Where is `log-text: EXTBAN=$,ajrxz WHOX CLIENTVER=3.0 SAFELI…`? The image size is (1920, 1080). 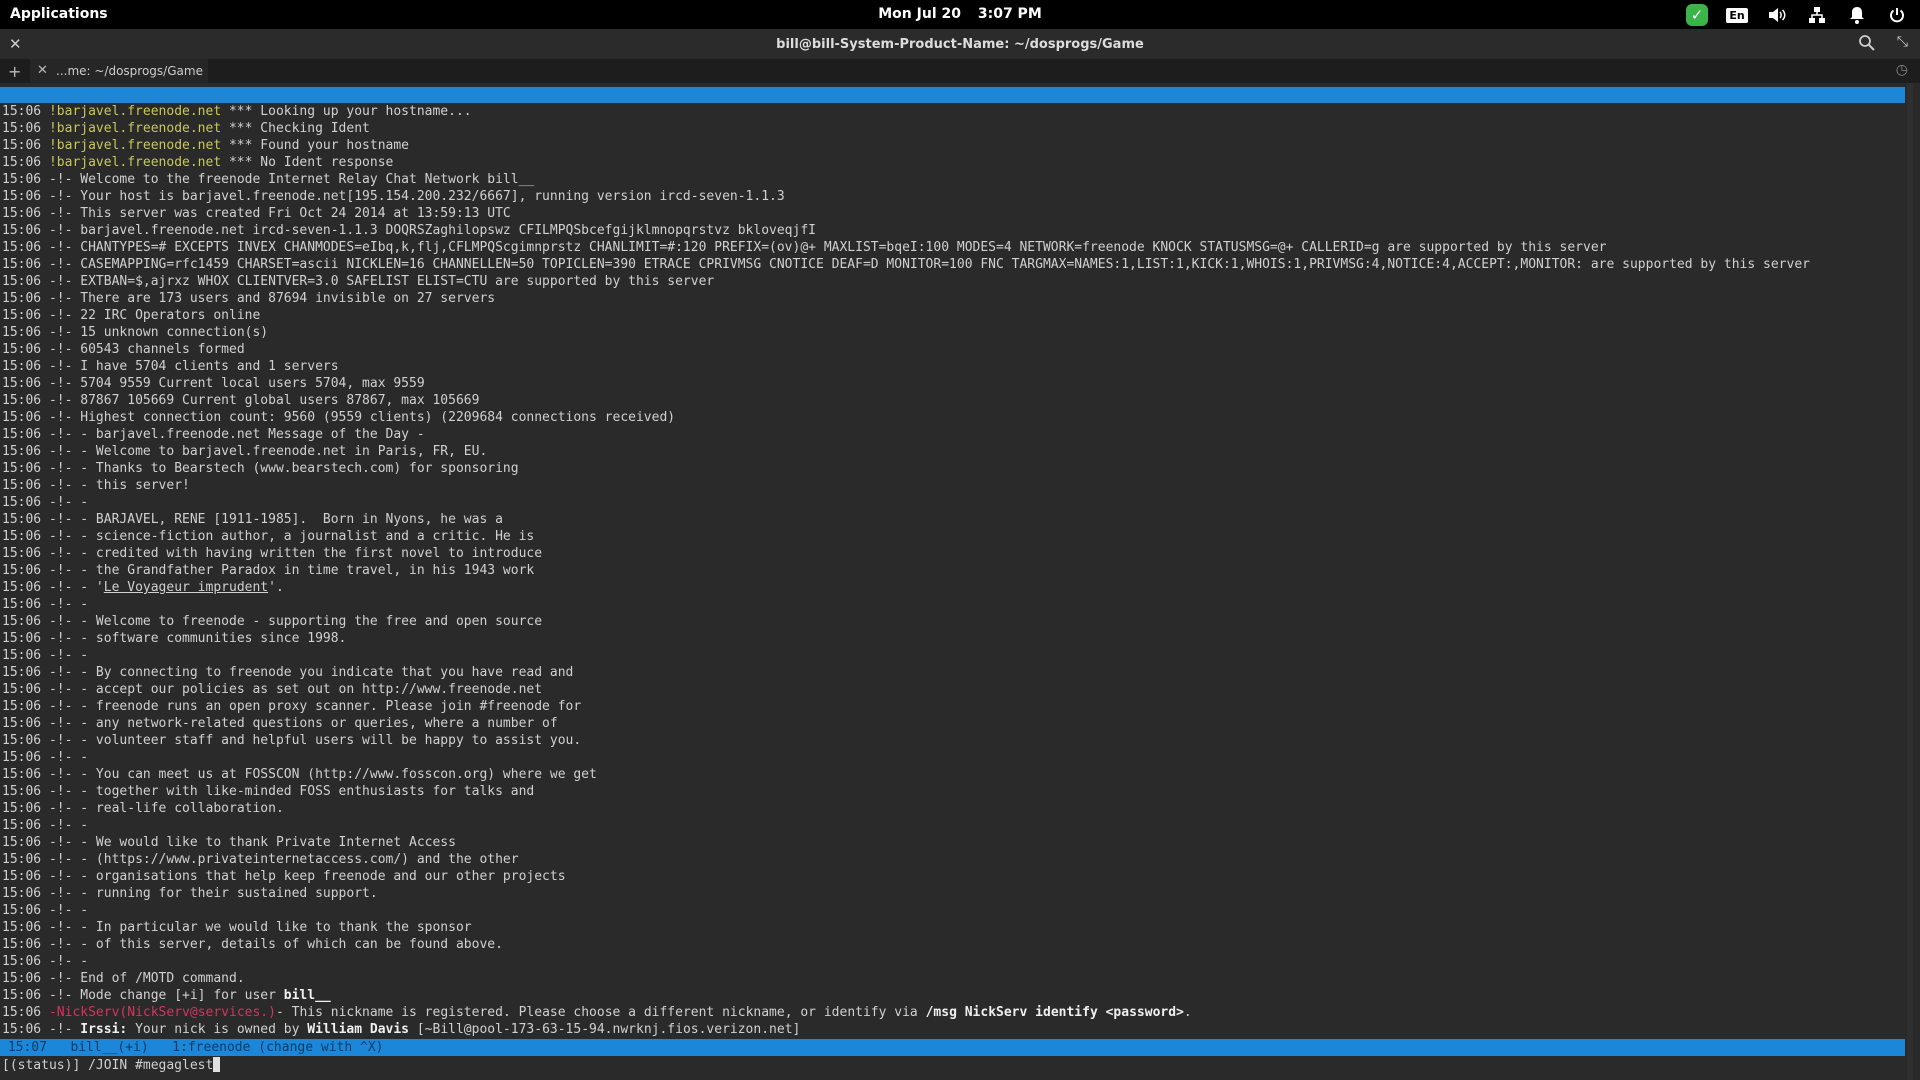
log-text: EXTBAN=$,ajrxz WHOX CLIENTVER=3.0 SAFELI… is located at coordinates (393, 281).